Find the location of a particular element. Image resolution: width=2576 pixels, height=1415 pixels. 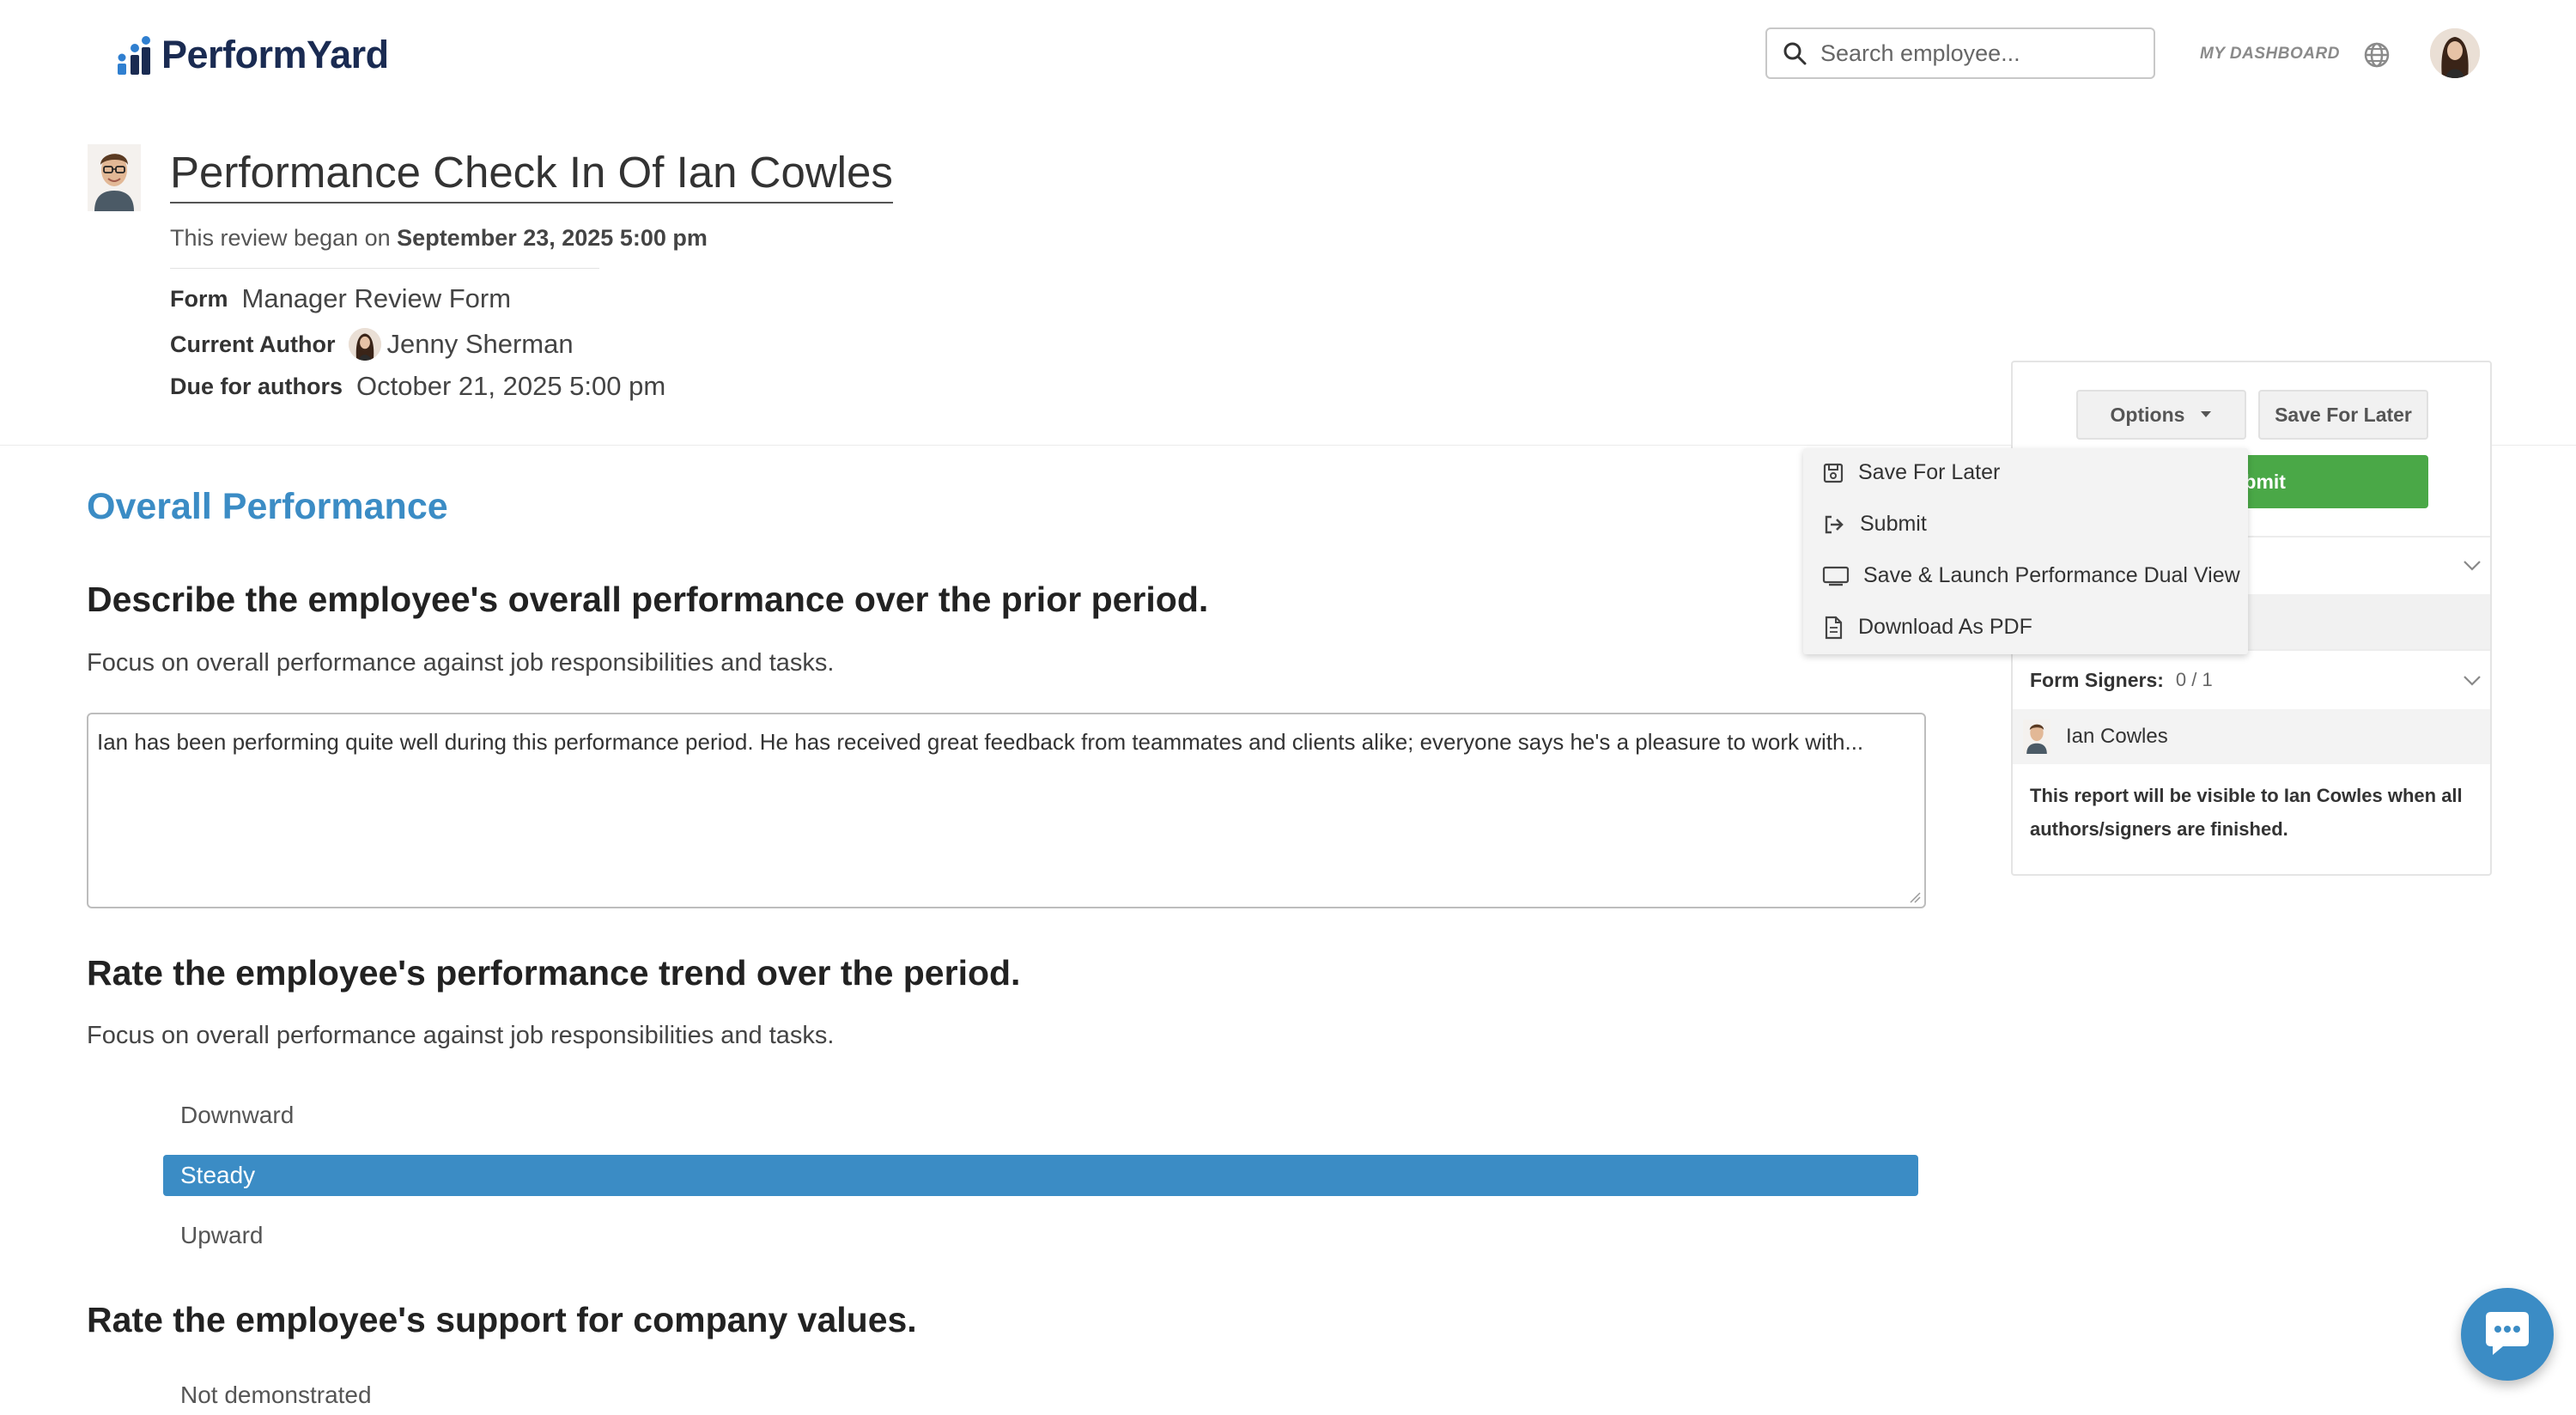

language-globe-button is located at coordinates (2377, 55).